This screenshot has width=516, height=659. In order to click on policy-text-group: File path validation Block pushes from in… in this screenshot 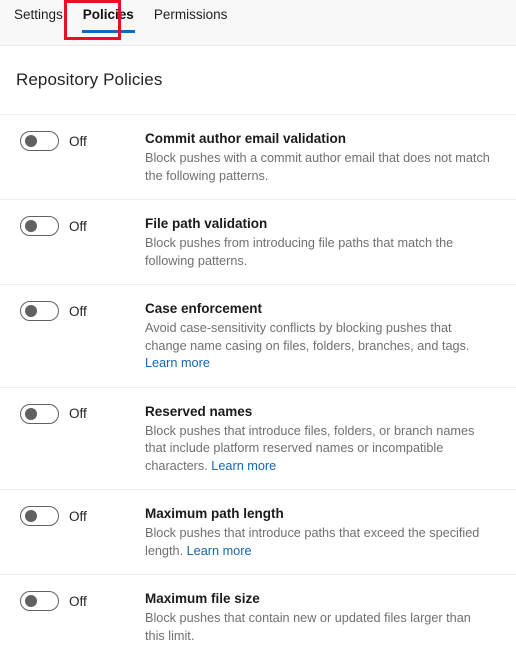, I will do `click(324, 242)`.